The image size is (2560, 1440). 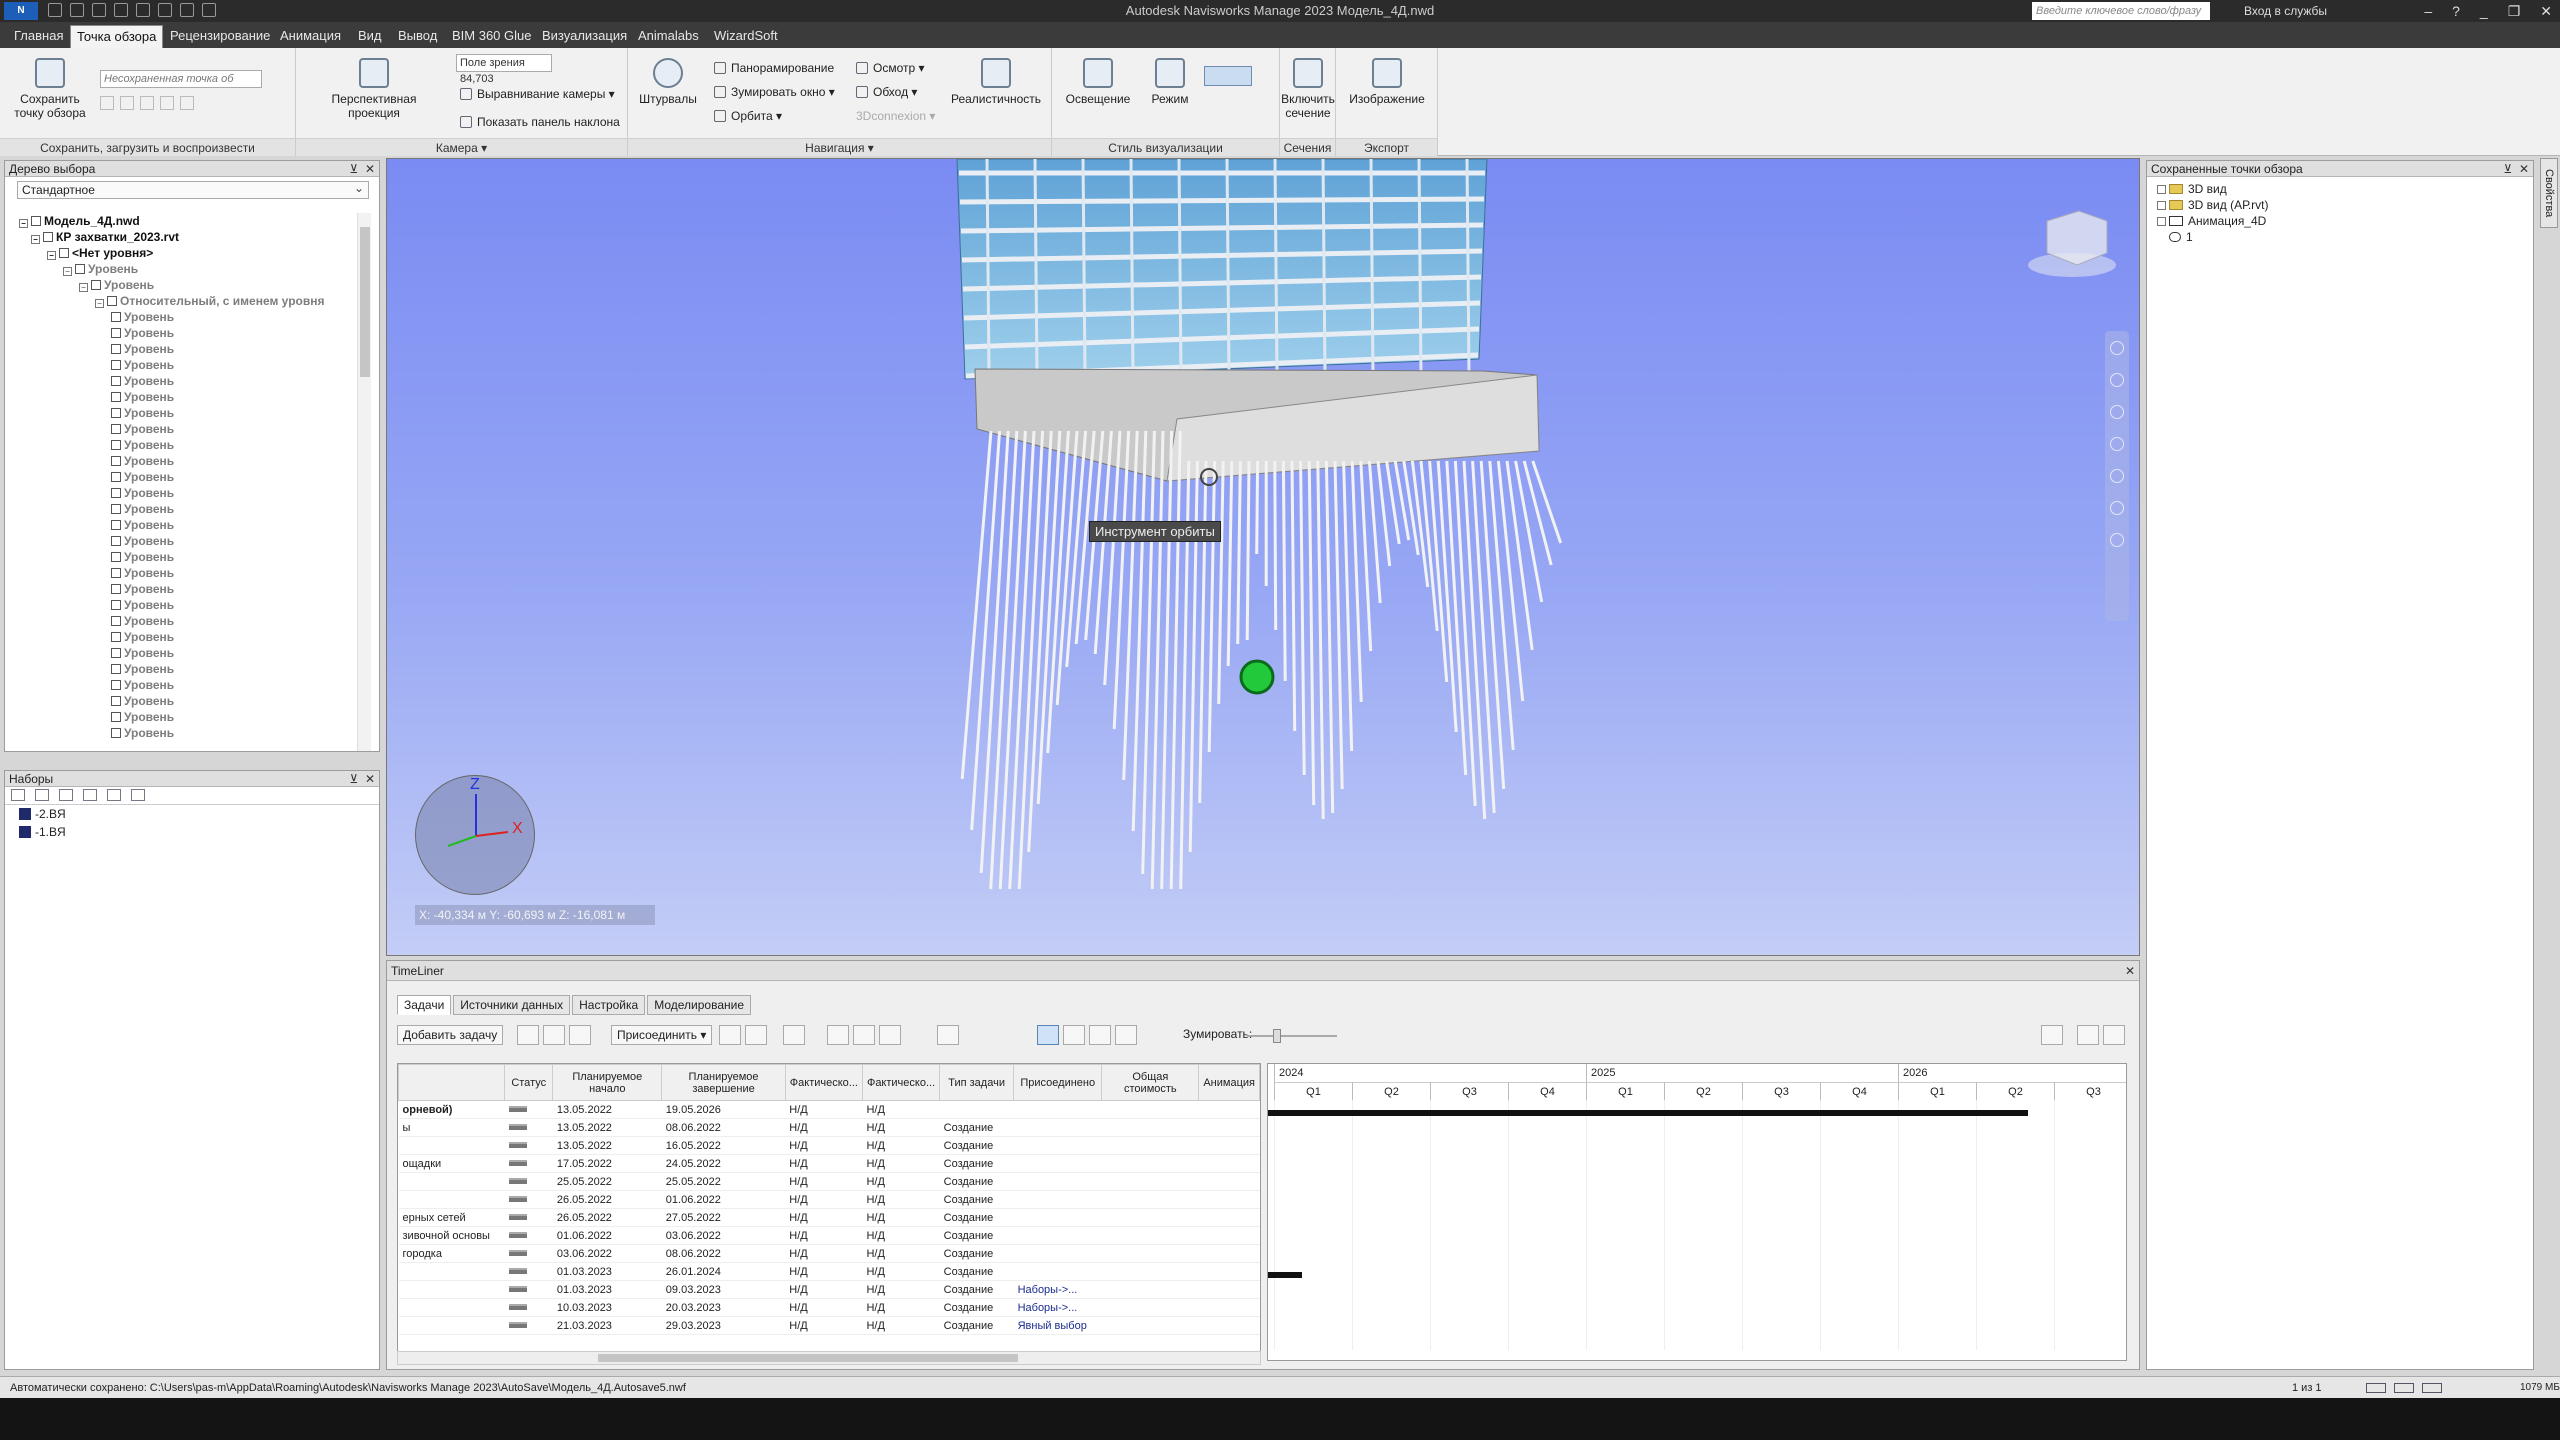 What do you see at coordinates (607, 1082) in the screenshot?
I see `column-header: Планируемое начало` at bounding box center [607, 1082].